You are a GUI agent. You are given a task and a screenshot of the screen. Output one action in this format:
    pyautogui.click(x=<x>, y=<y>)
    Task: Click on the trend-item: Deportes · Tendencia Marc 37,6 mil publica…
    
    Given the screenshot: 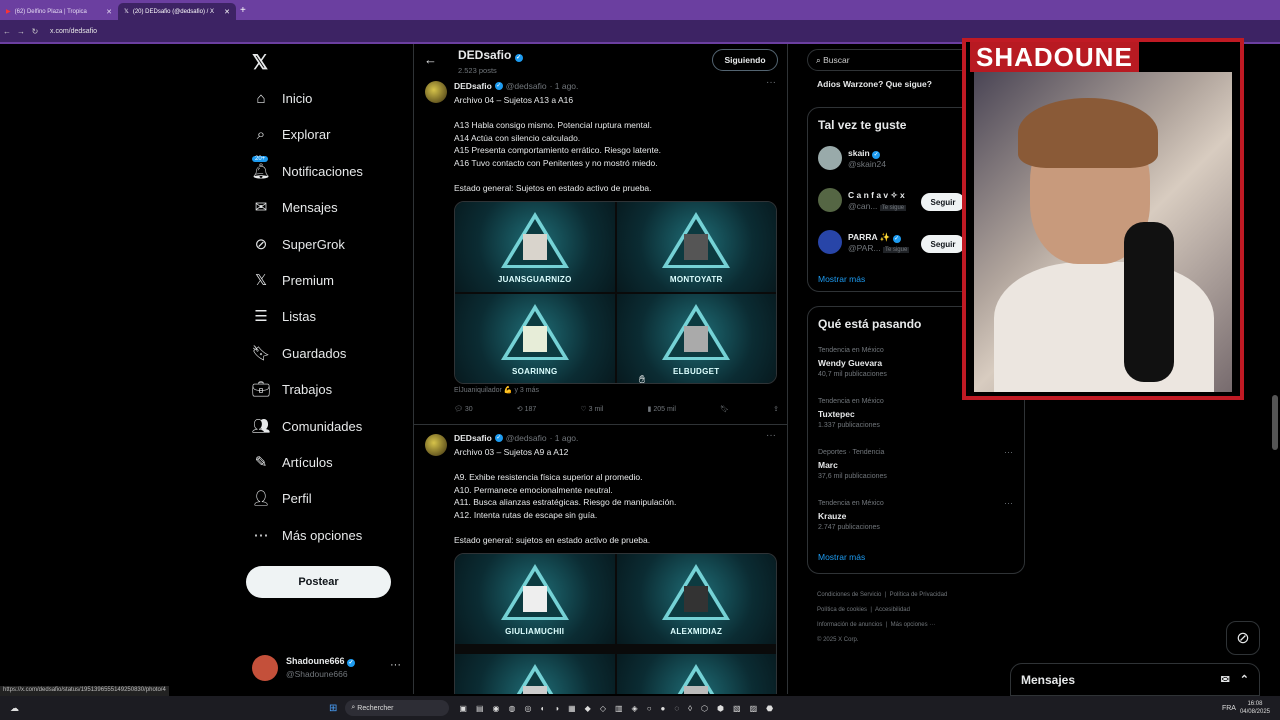 What is the action you would take?
    pyautogui.click(x=852, y=465)
    